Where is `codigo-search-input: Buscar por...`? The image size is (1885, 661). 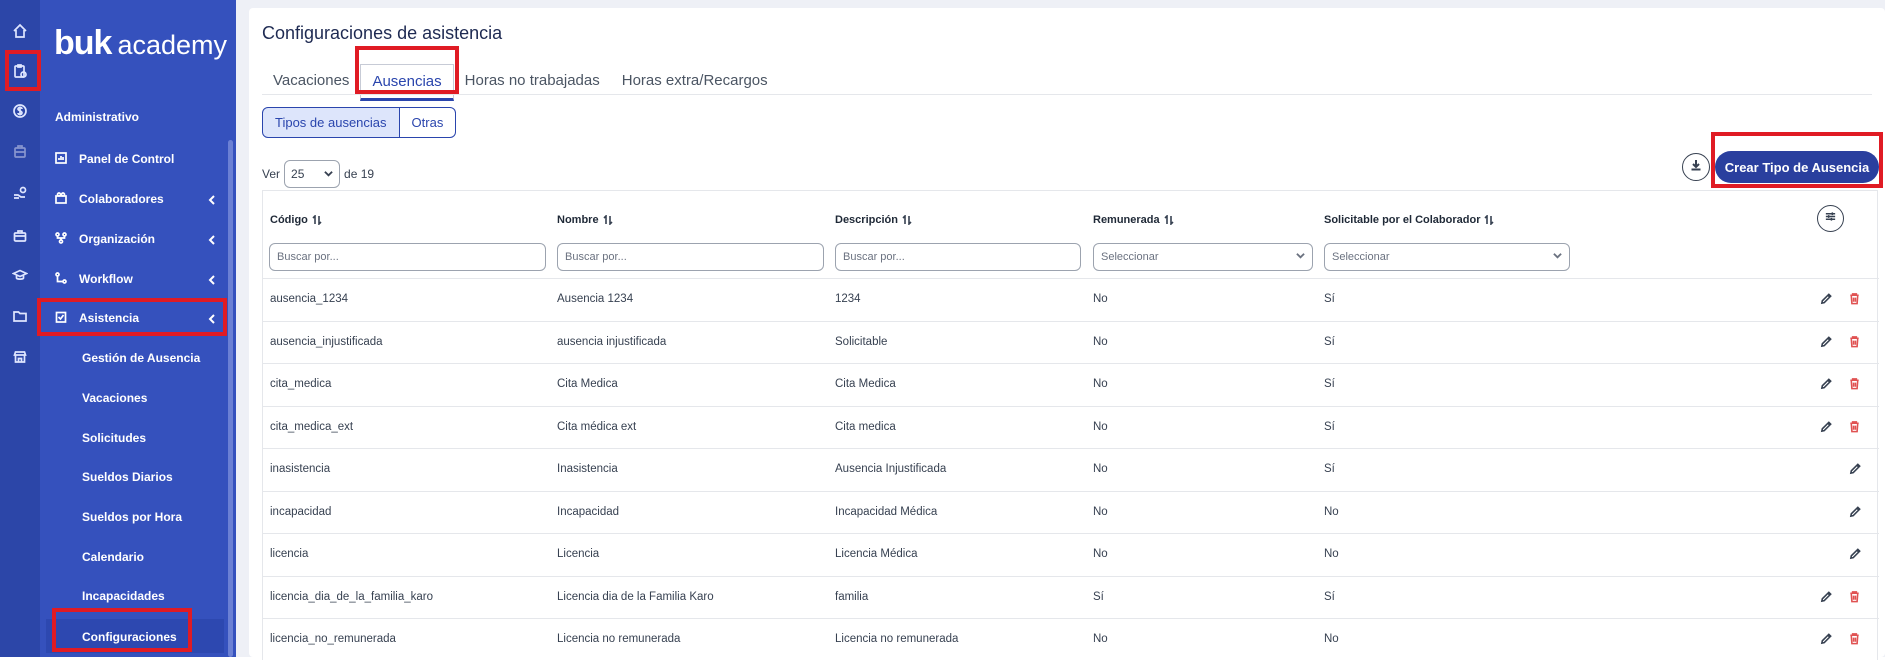
codigo-search-input: Buscar por... is located at coordinates (407, 257).